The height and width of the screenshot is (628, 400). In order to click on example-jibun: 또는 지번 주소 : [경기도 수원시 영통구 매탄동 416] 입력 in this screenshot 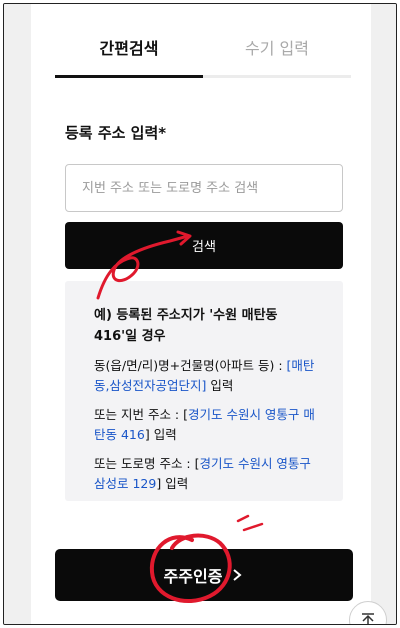, I will do `click(204, 424)`.